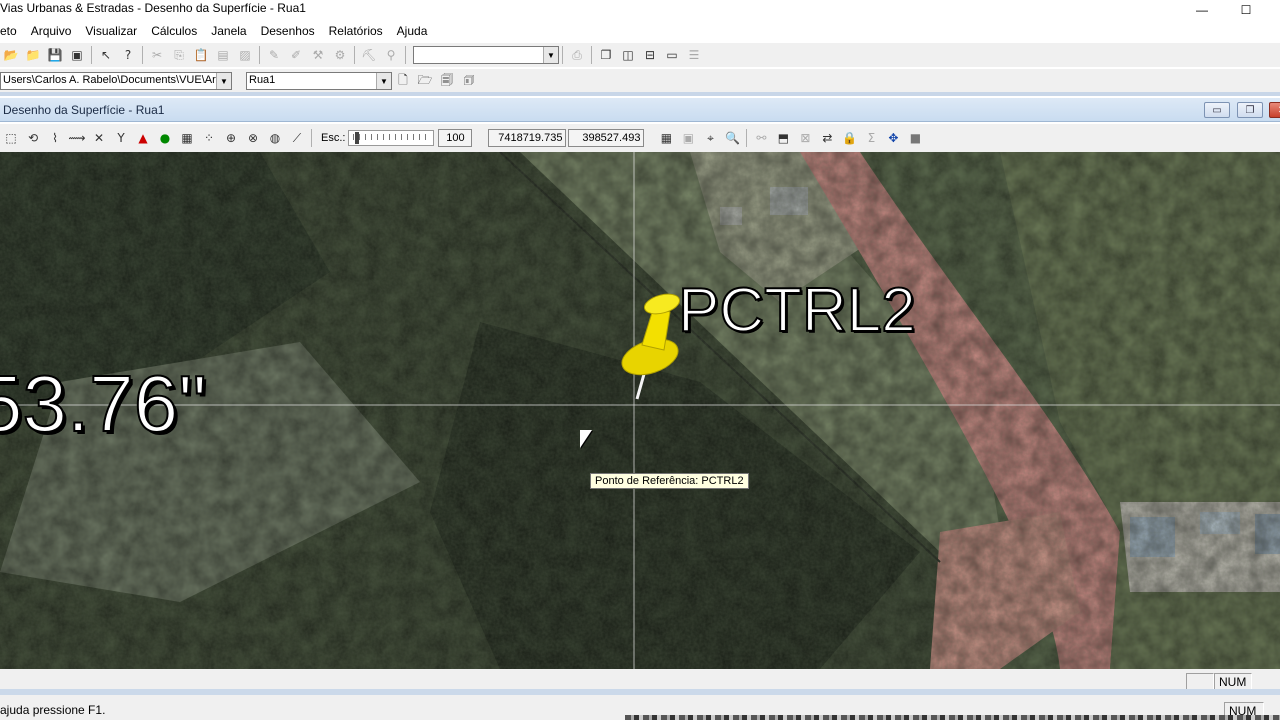  Describe the element at coordinates (318, 55) in the screenshot. I see `wand-icon: ⚒` at that location.